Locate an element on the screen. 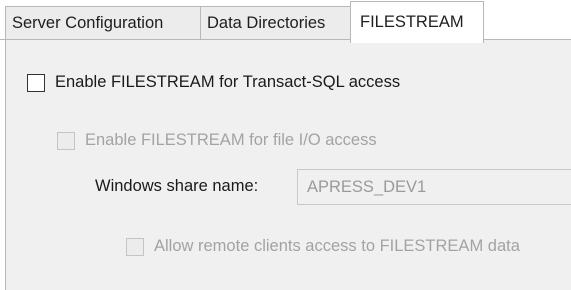  enable-fileio-label: Enable FILESTREAM for file I/O access is located at coordinates (231, 140).